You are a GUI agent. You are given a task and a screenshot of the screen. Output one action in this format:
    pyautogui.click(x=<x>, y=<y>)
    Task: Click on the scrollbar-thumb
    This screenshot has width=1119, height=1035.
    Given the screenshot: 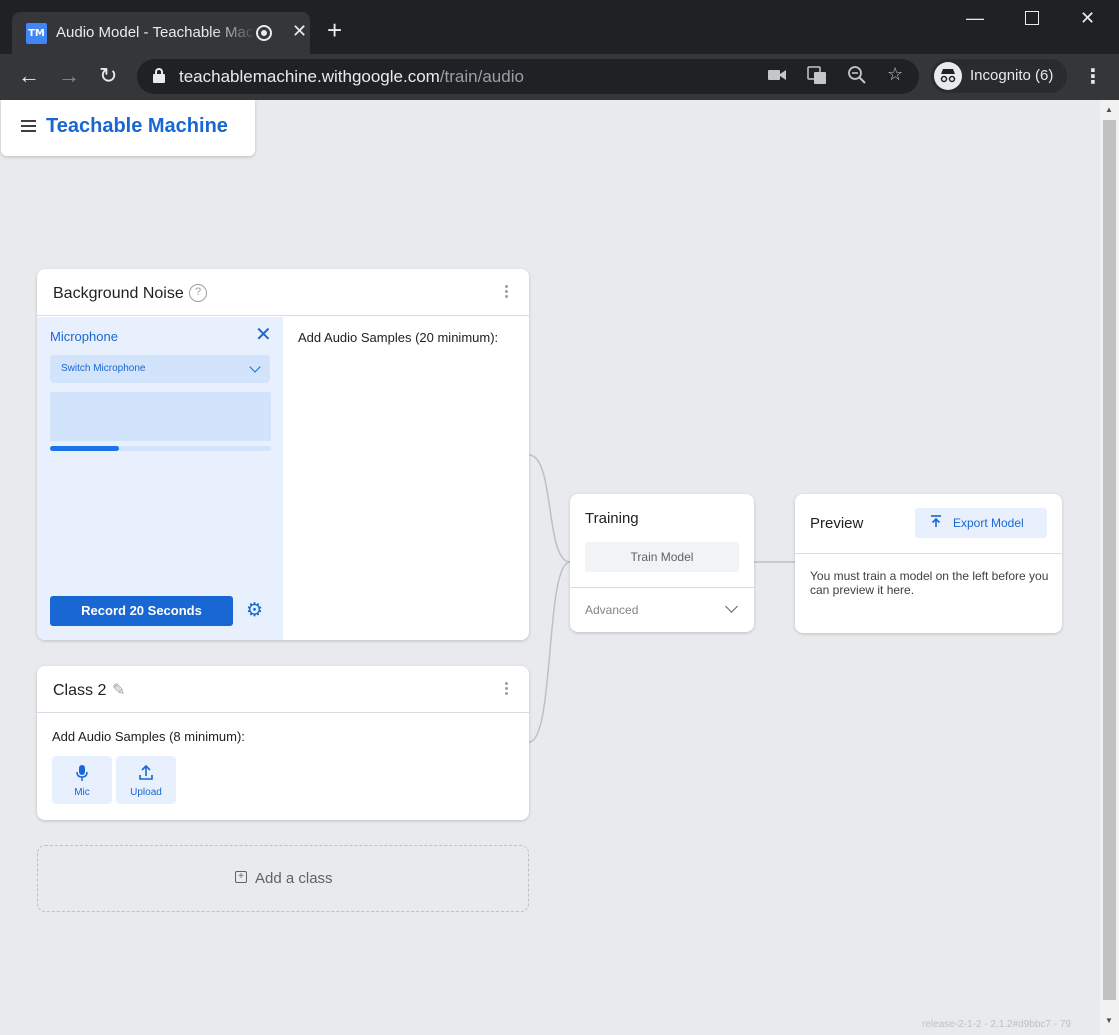 What is the action you would take?
    pyautogui.click(x=1109, y=560)
    